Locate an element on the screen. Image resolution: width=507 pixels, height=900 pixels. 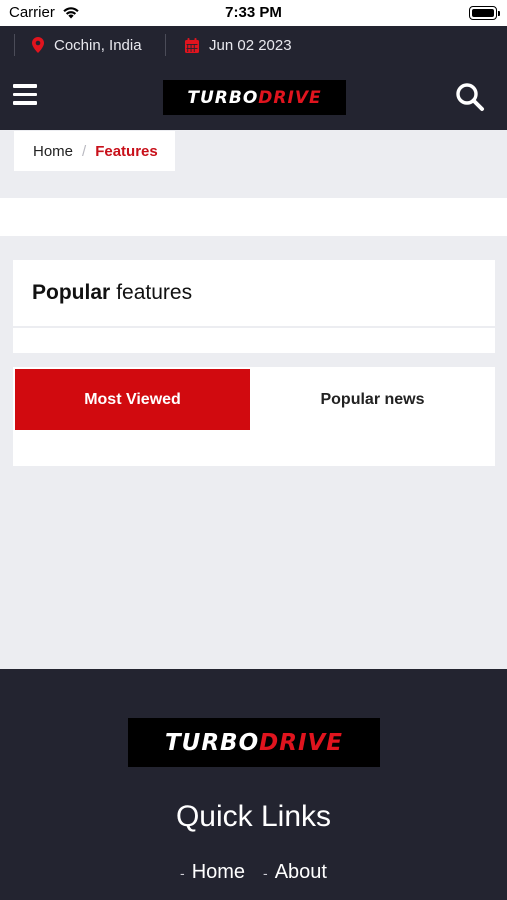
section-heading-rest: features is located at coordinates (154, 292).